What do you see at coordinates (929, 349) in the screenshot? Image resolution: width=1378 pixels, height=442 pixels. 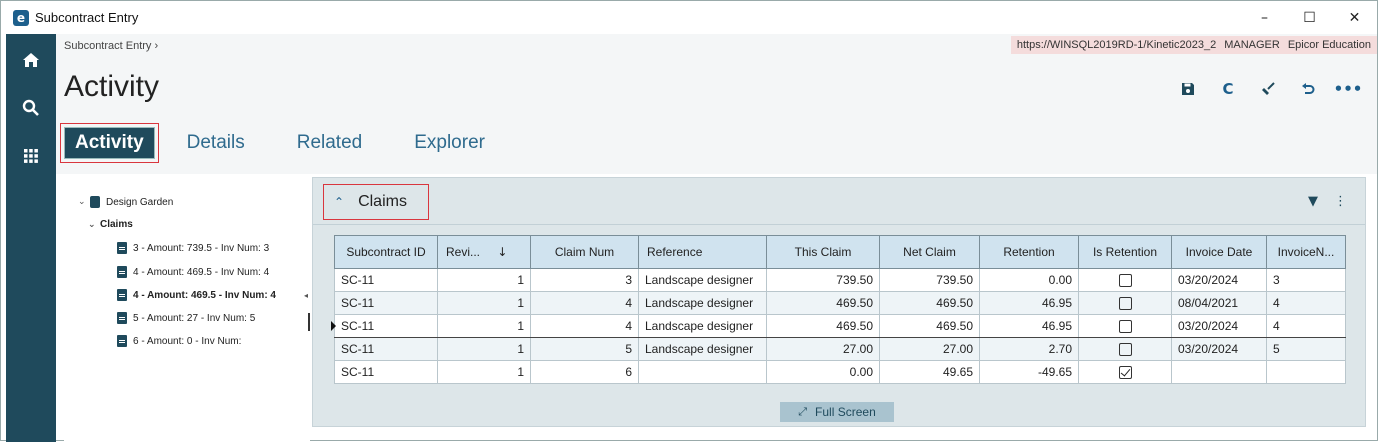 I see `cell-net-claim: 27.00` at bounding box center [929, 349].